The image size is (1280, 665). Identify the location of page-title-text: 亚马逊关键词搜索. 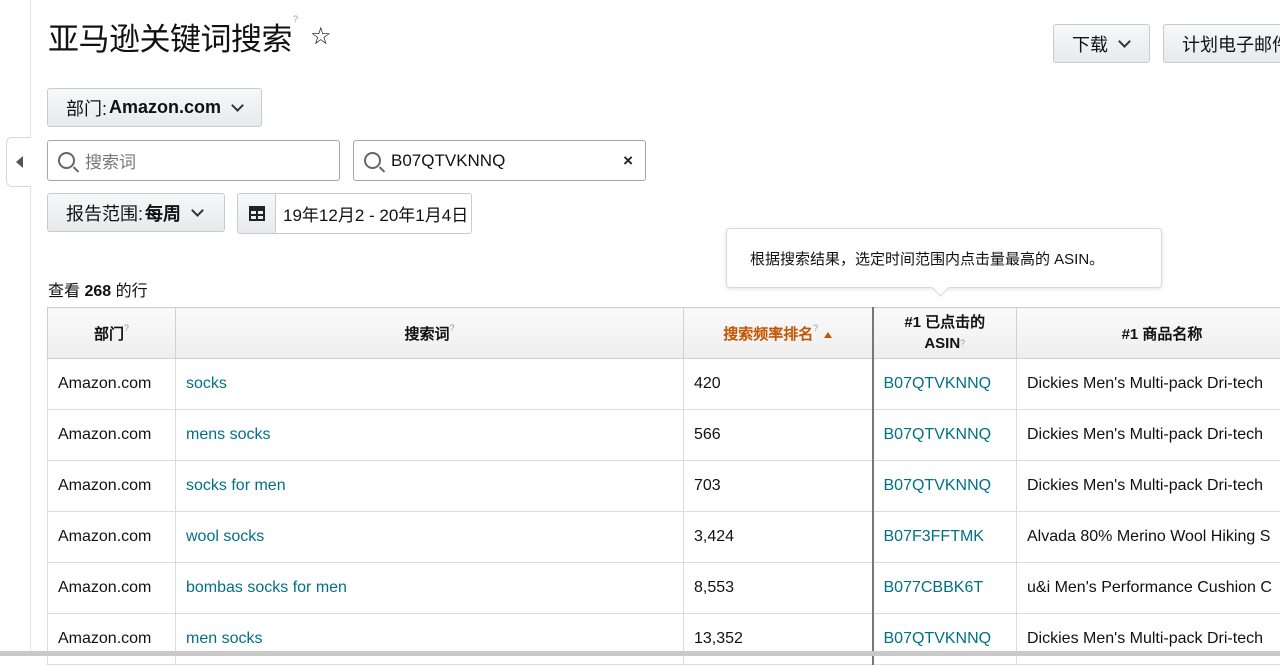
(170, 39).